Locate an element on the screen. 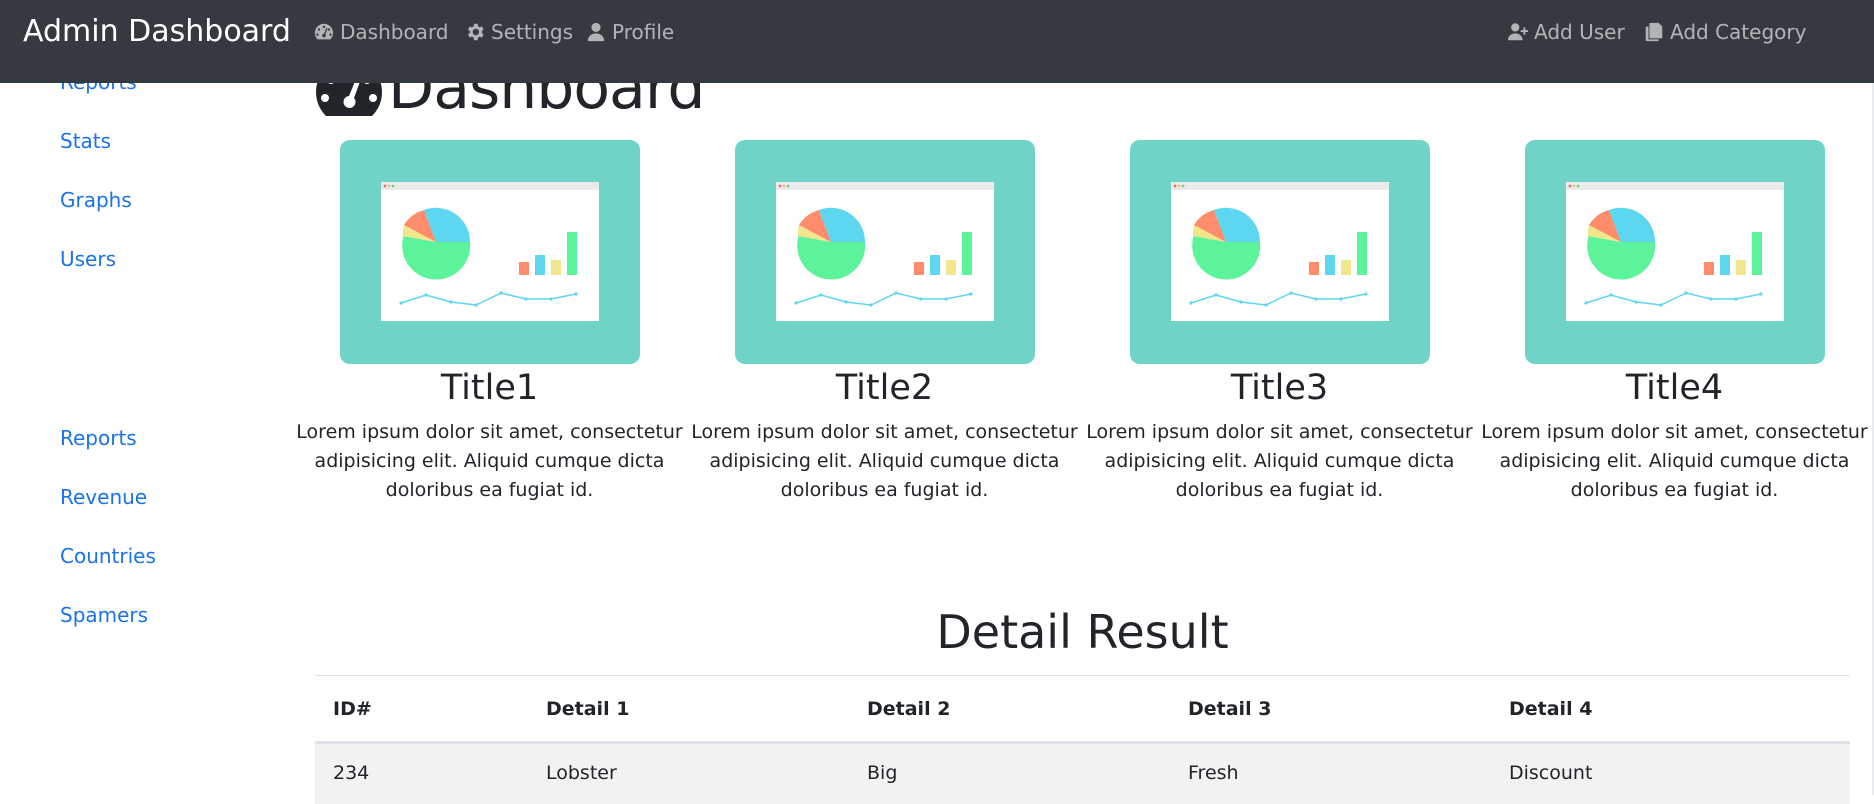  card-title: Title1 is located at coordinates (489, 388).